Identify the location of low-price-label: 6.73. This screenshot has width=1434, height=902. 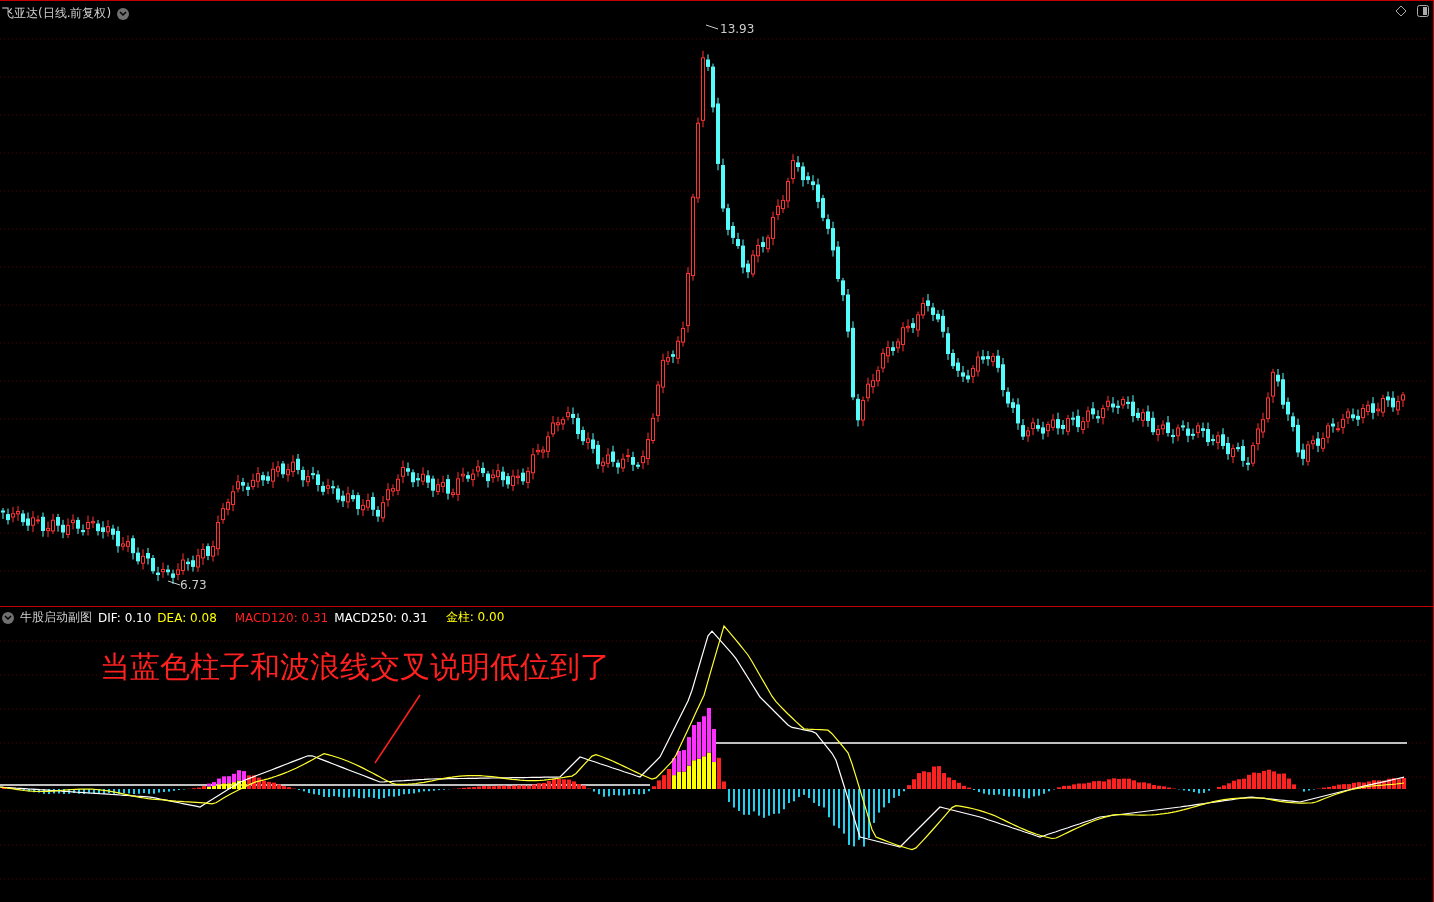
(193, 585).